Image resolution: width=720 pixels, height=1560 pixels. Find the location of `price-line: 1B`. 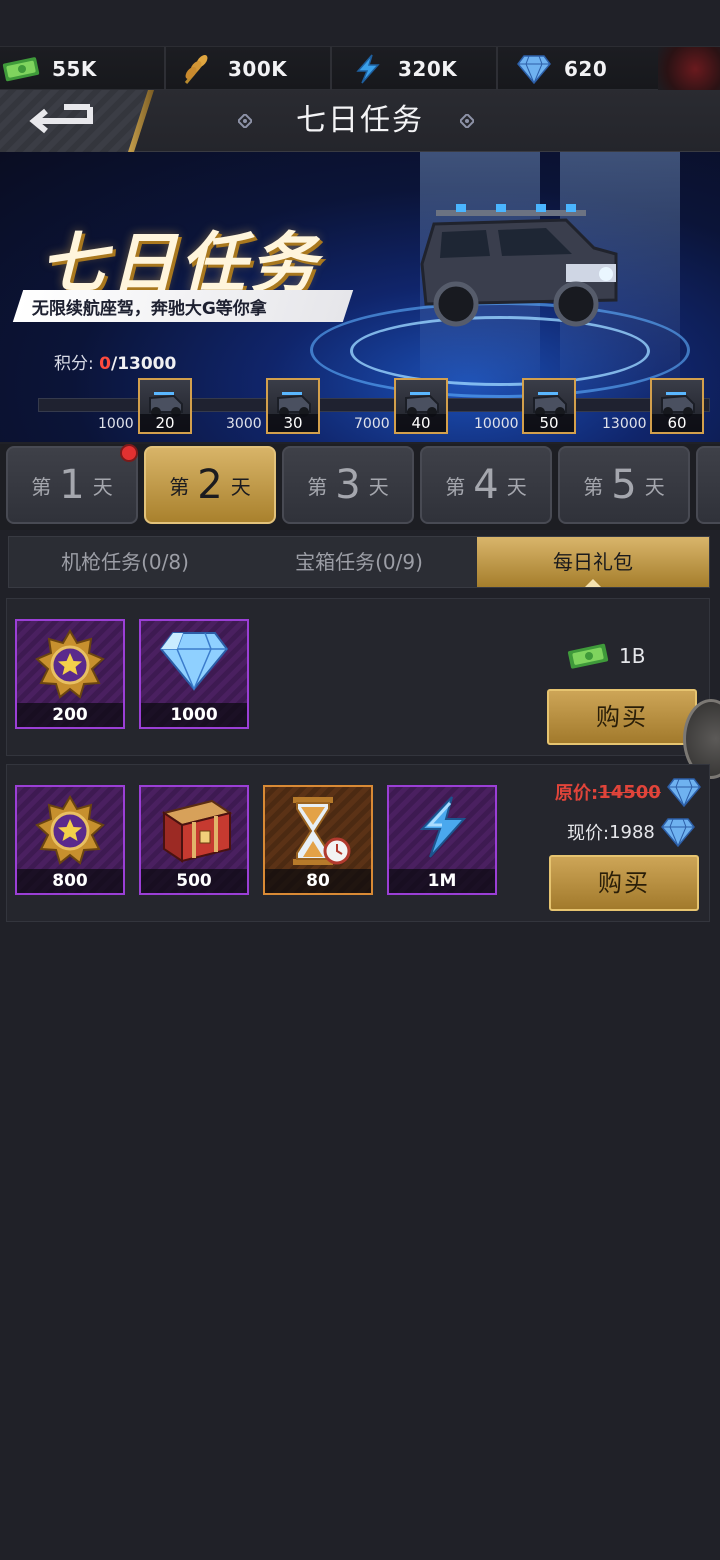

price-line: 1B is located at coordinates (606, 656).